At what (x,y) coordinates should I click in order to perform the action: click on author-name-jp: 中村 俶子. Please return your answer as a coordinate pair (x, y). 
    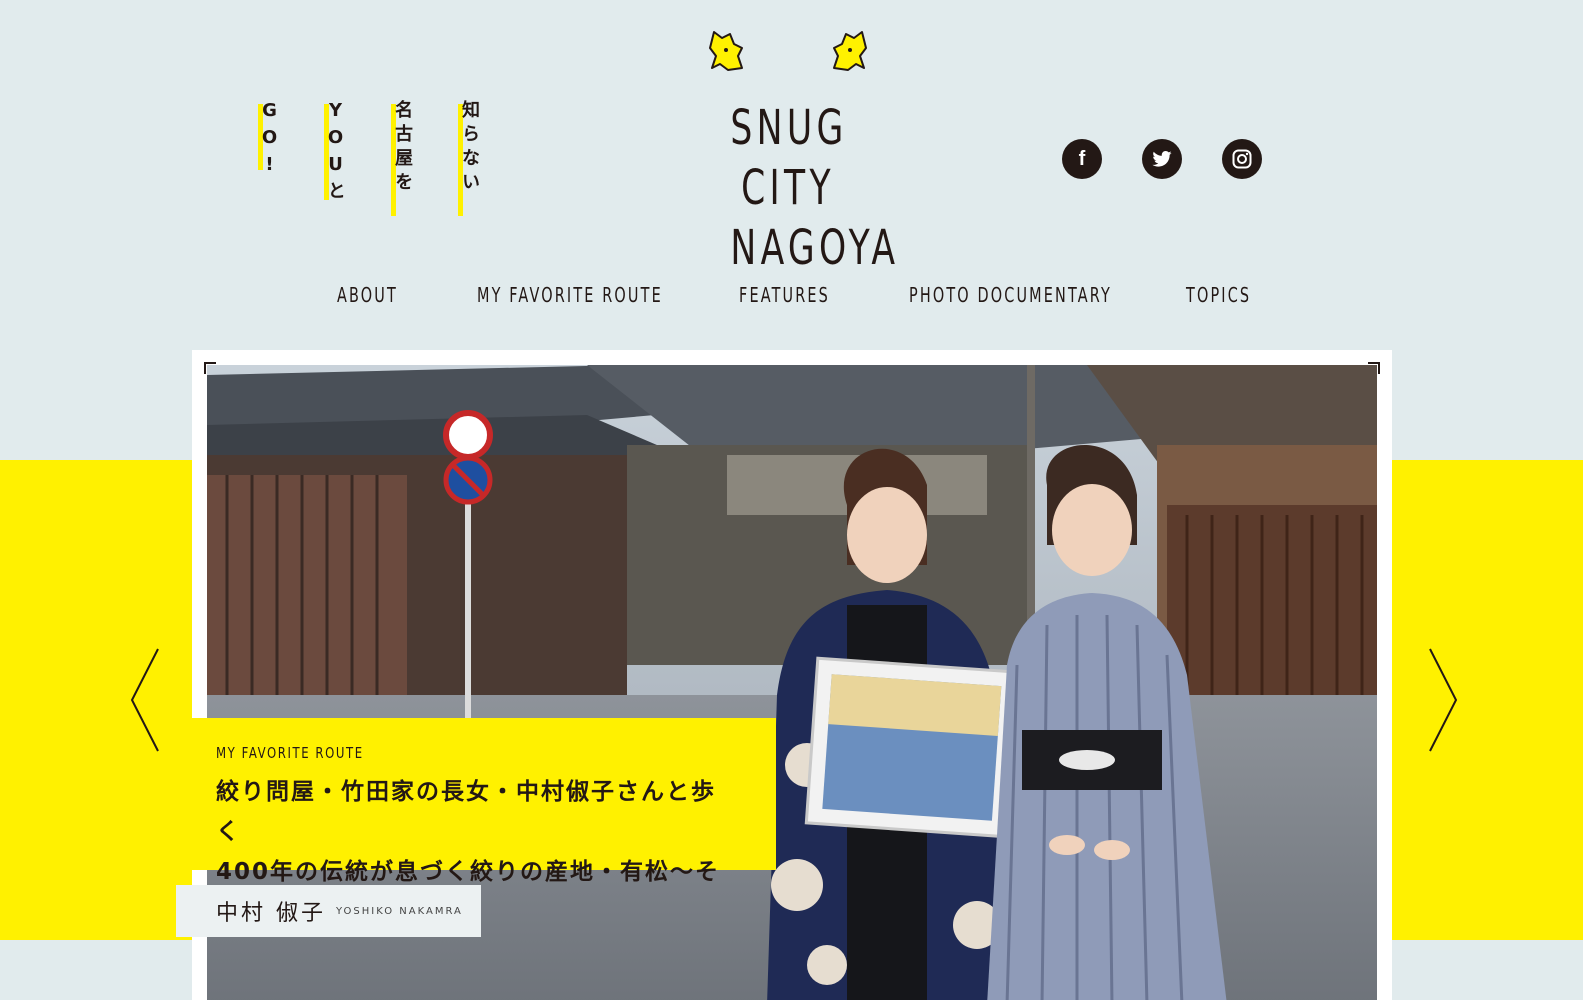
    Looking at the image, I should click on (271, 913).